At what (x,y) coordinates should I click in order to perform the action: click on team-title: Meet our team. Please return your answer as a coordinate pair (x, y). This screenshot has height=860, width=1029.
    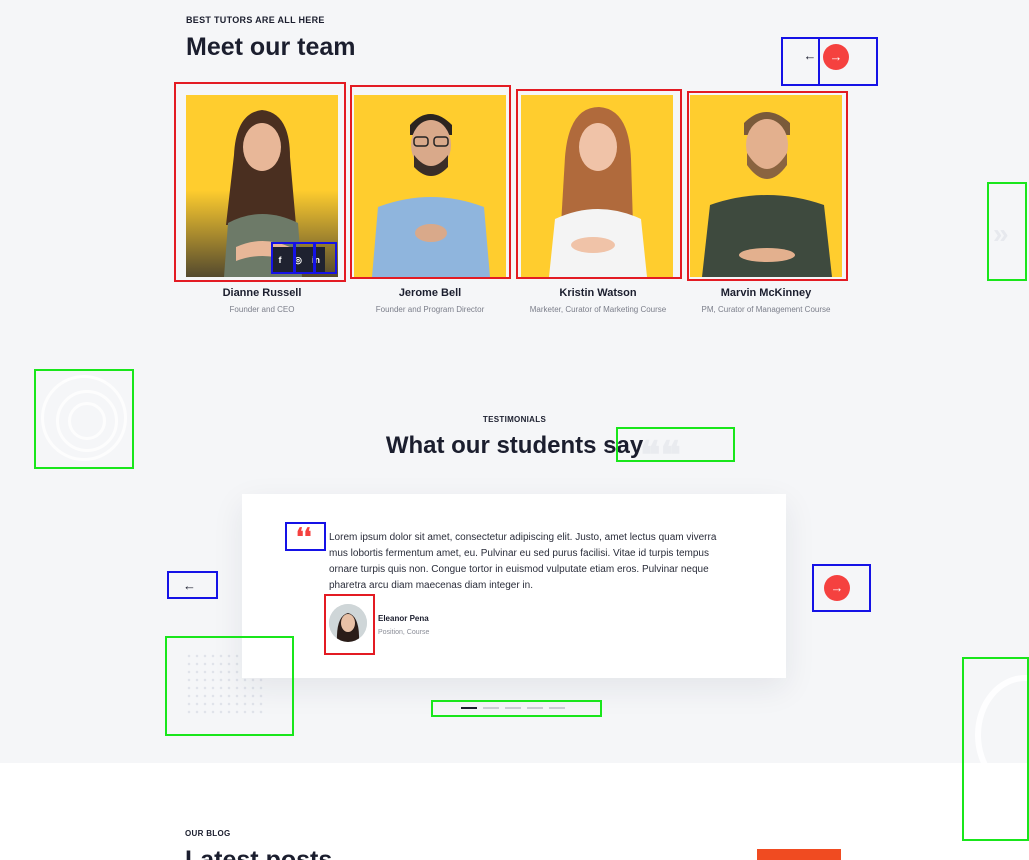
    Looking at the image, I should click on (271, 47).